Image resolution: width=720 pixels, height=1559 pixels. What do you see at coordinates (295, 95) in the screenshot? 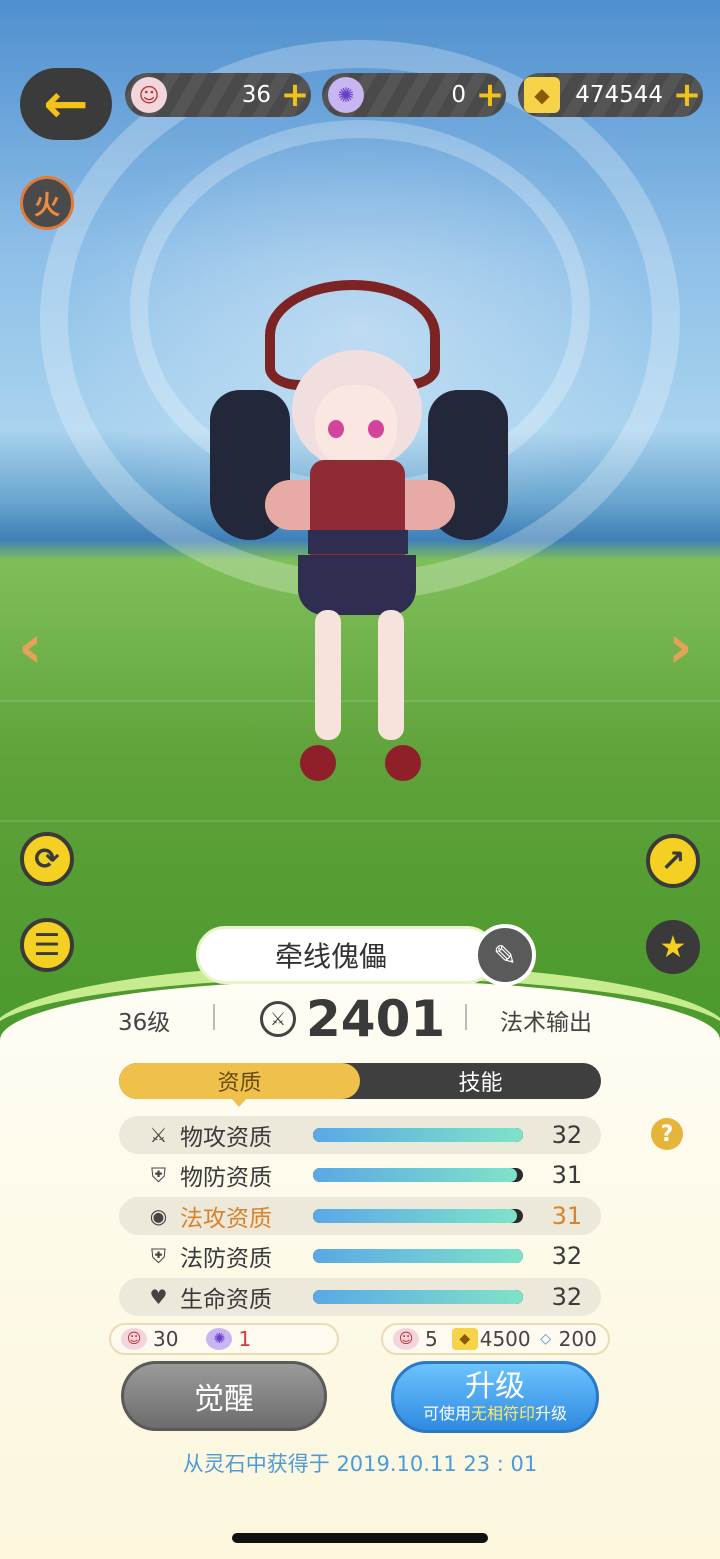
I see `add-puppet-button: +` at bounding box center [295, 95].